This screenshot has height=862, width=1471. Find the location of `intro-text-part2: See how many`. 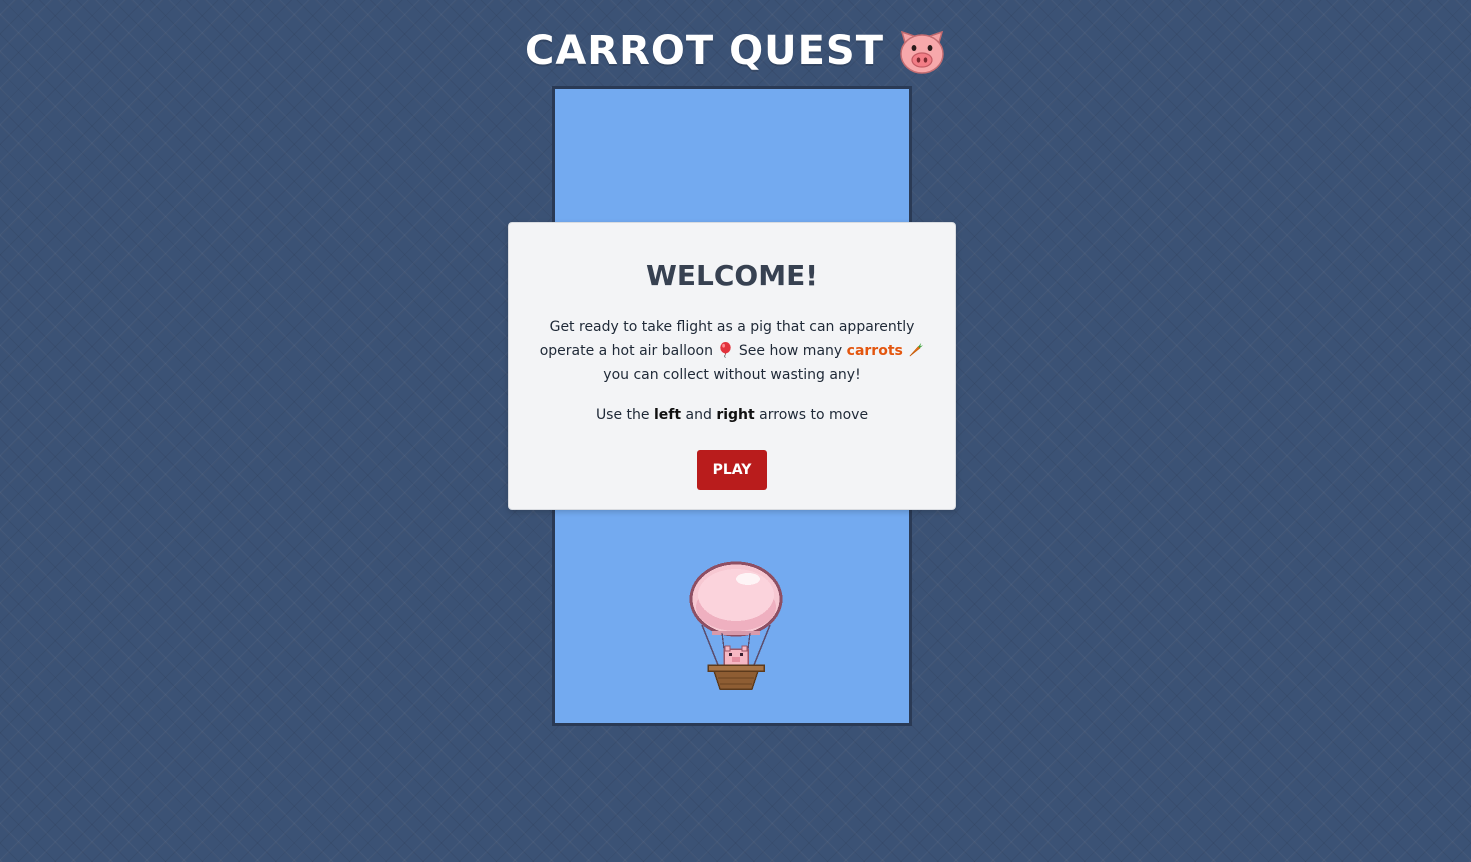

intro-text-part2: See how many is located at coordinates (790, 351).